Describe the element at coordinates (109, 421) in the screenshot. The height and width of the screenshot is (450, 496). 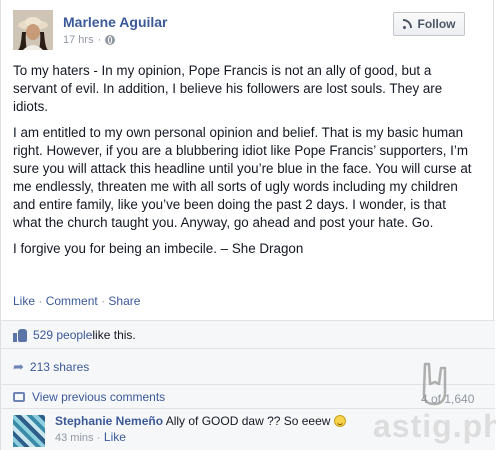
I see `commenter-name: Stephanie Nemeño` at that location.